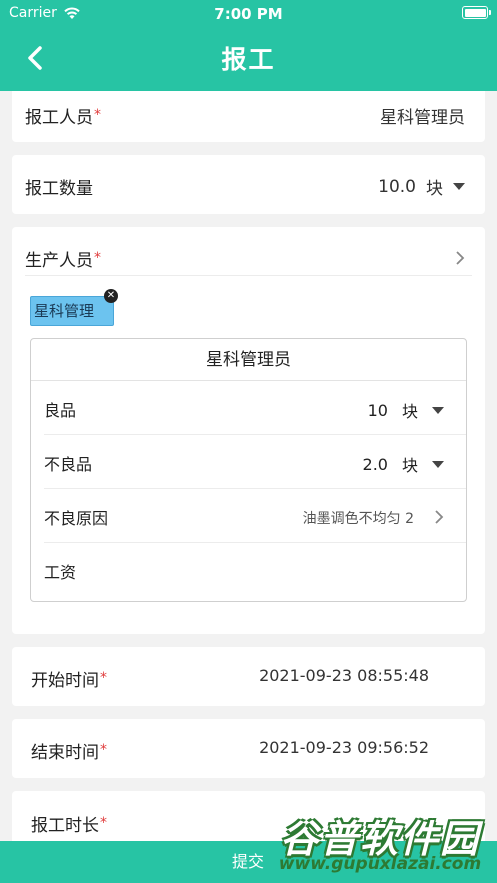 This screenshot has height=883, width=497. Describe the element at coordinates (375, 464) in the screenshot. I see `defective-value: 2.0` at that location.